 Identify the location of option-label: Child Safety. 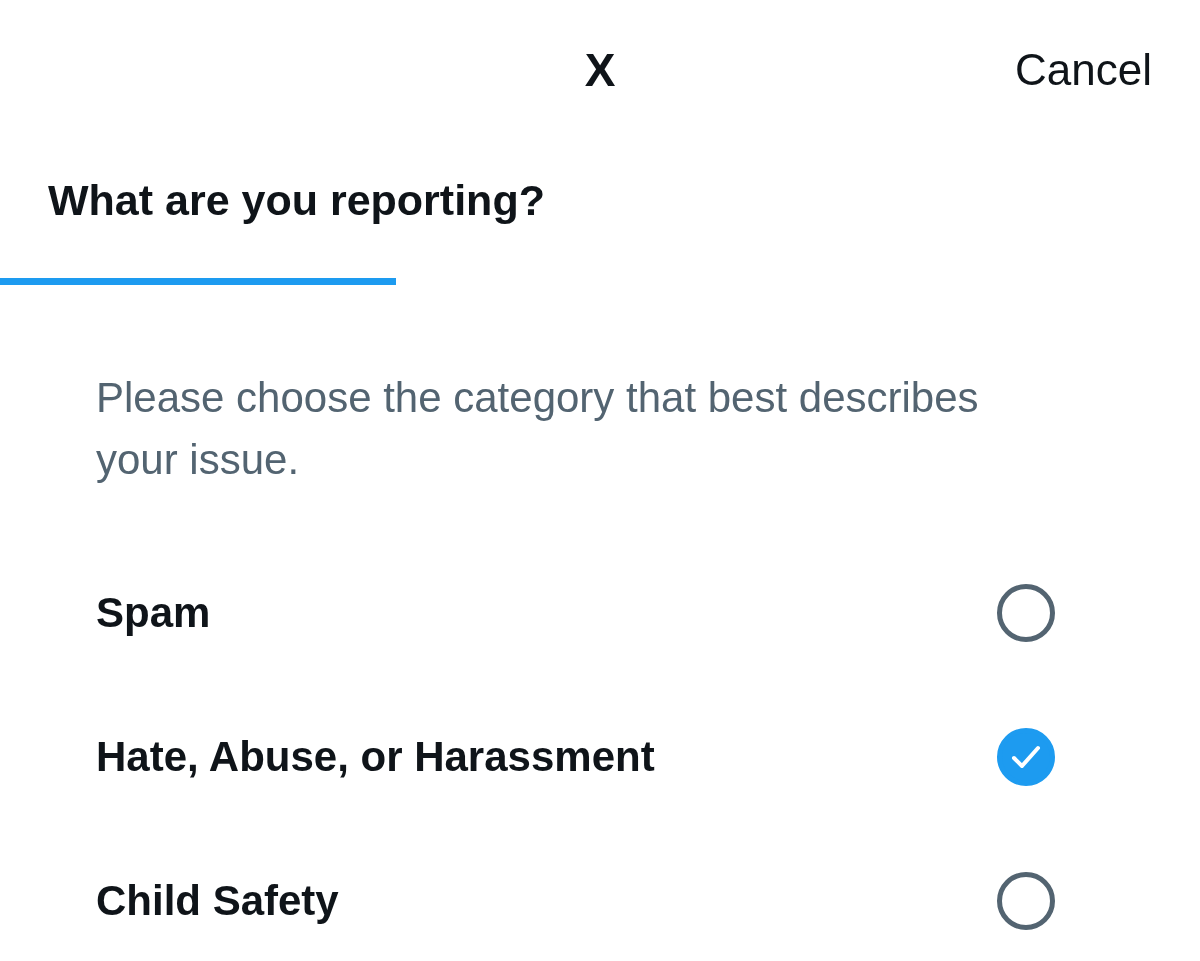
(217, 901).